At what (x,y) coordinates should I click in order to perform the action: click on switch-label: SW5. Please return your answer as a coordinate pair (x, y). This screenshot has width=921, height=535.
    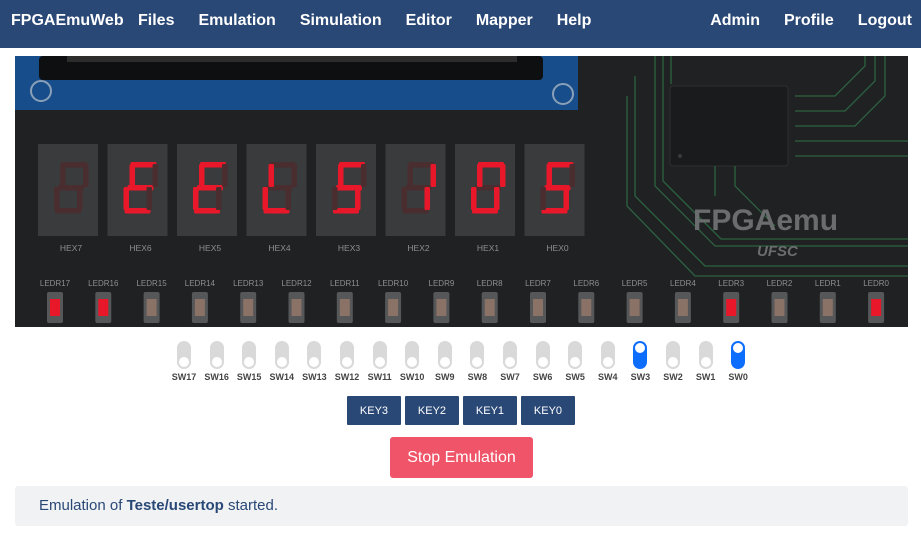
    Looking at the image, I should click on (575, 377).